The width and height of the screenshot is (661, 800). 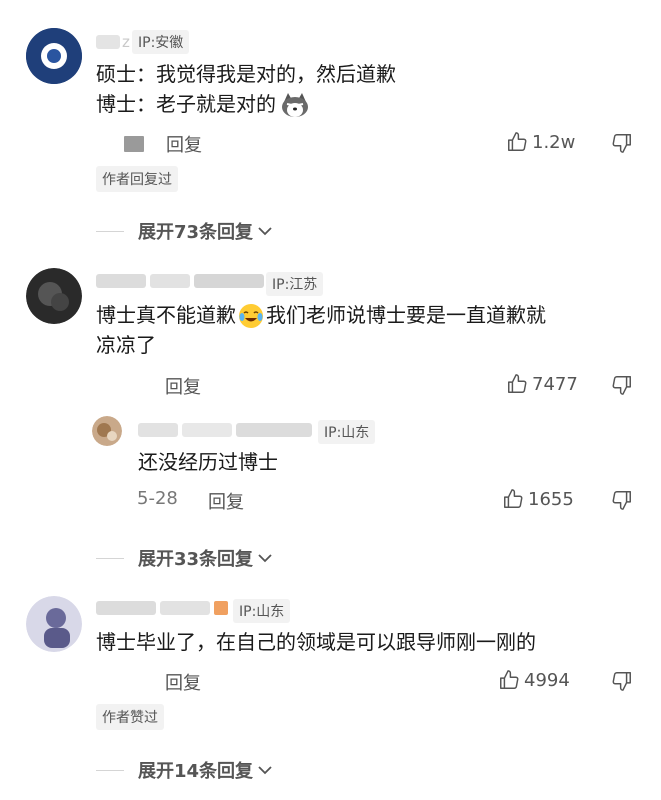 What do you see at coordinates (316, 642) in the screenshot?
I see `comment-text-line-1: 博士毕业了，在自己的领域是可以跟导师刚一刚的` at bounding box center [316, 642].